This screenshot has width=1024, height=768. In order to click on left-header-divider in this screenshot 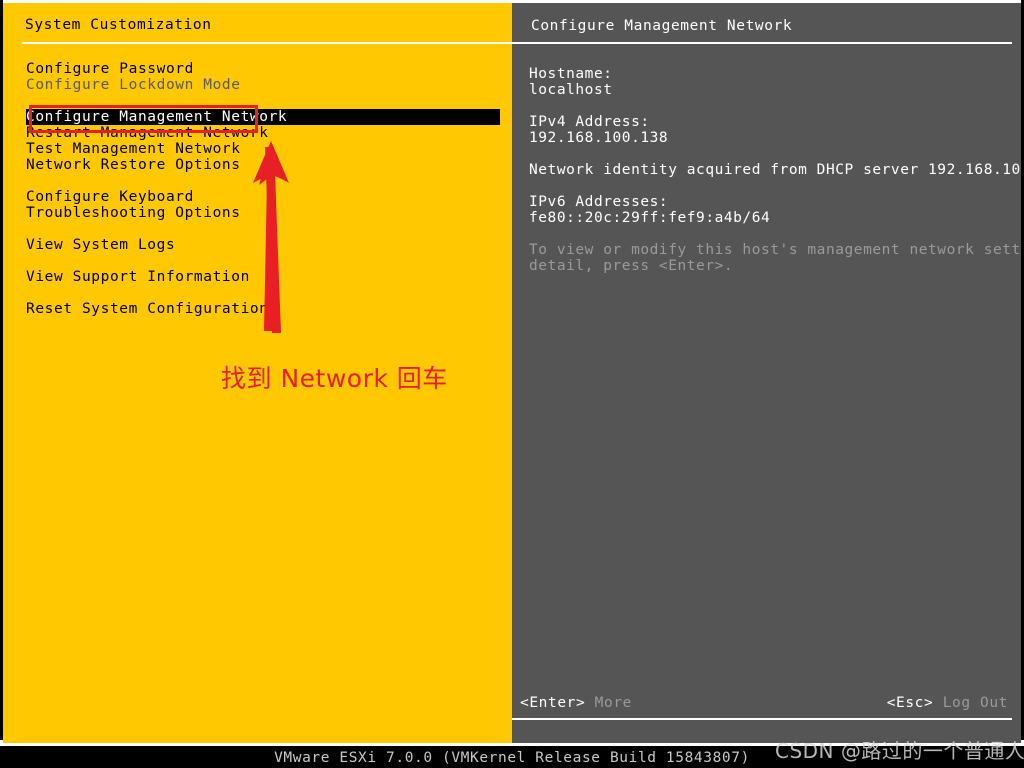, I will do `click(267, 43)`.